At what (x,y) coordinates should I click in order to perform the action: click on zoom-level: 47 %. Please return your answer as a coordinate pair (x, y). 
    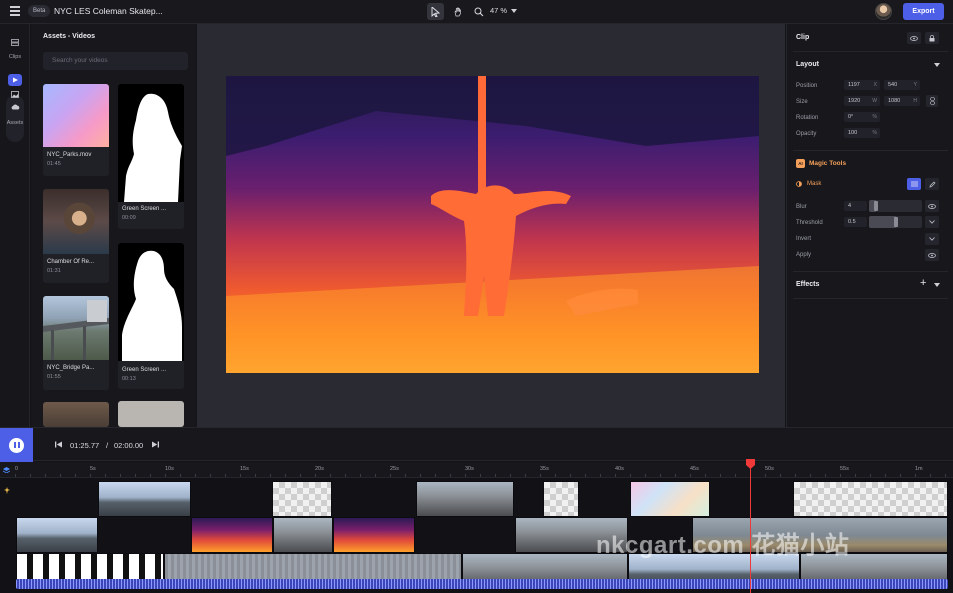
    Looking at the image, I should click on (498, 10).